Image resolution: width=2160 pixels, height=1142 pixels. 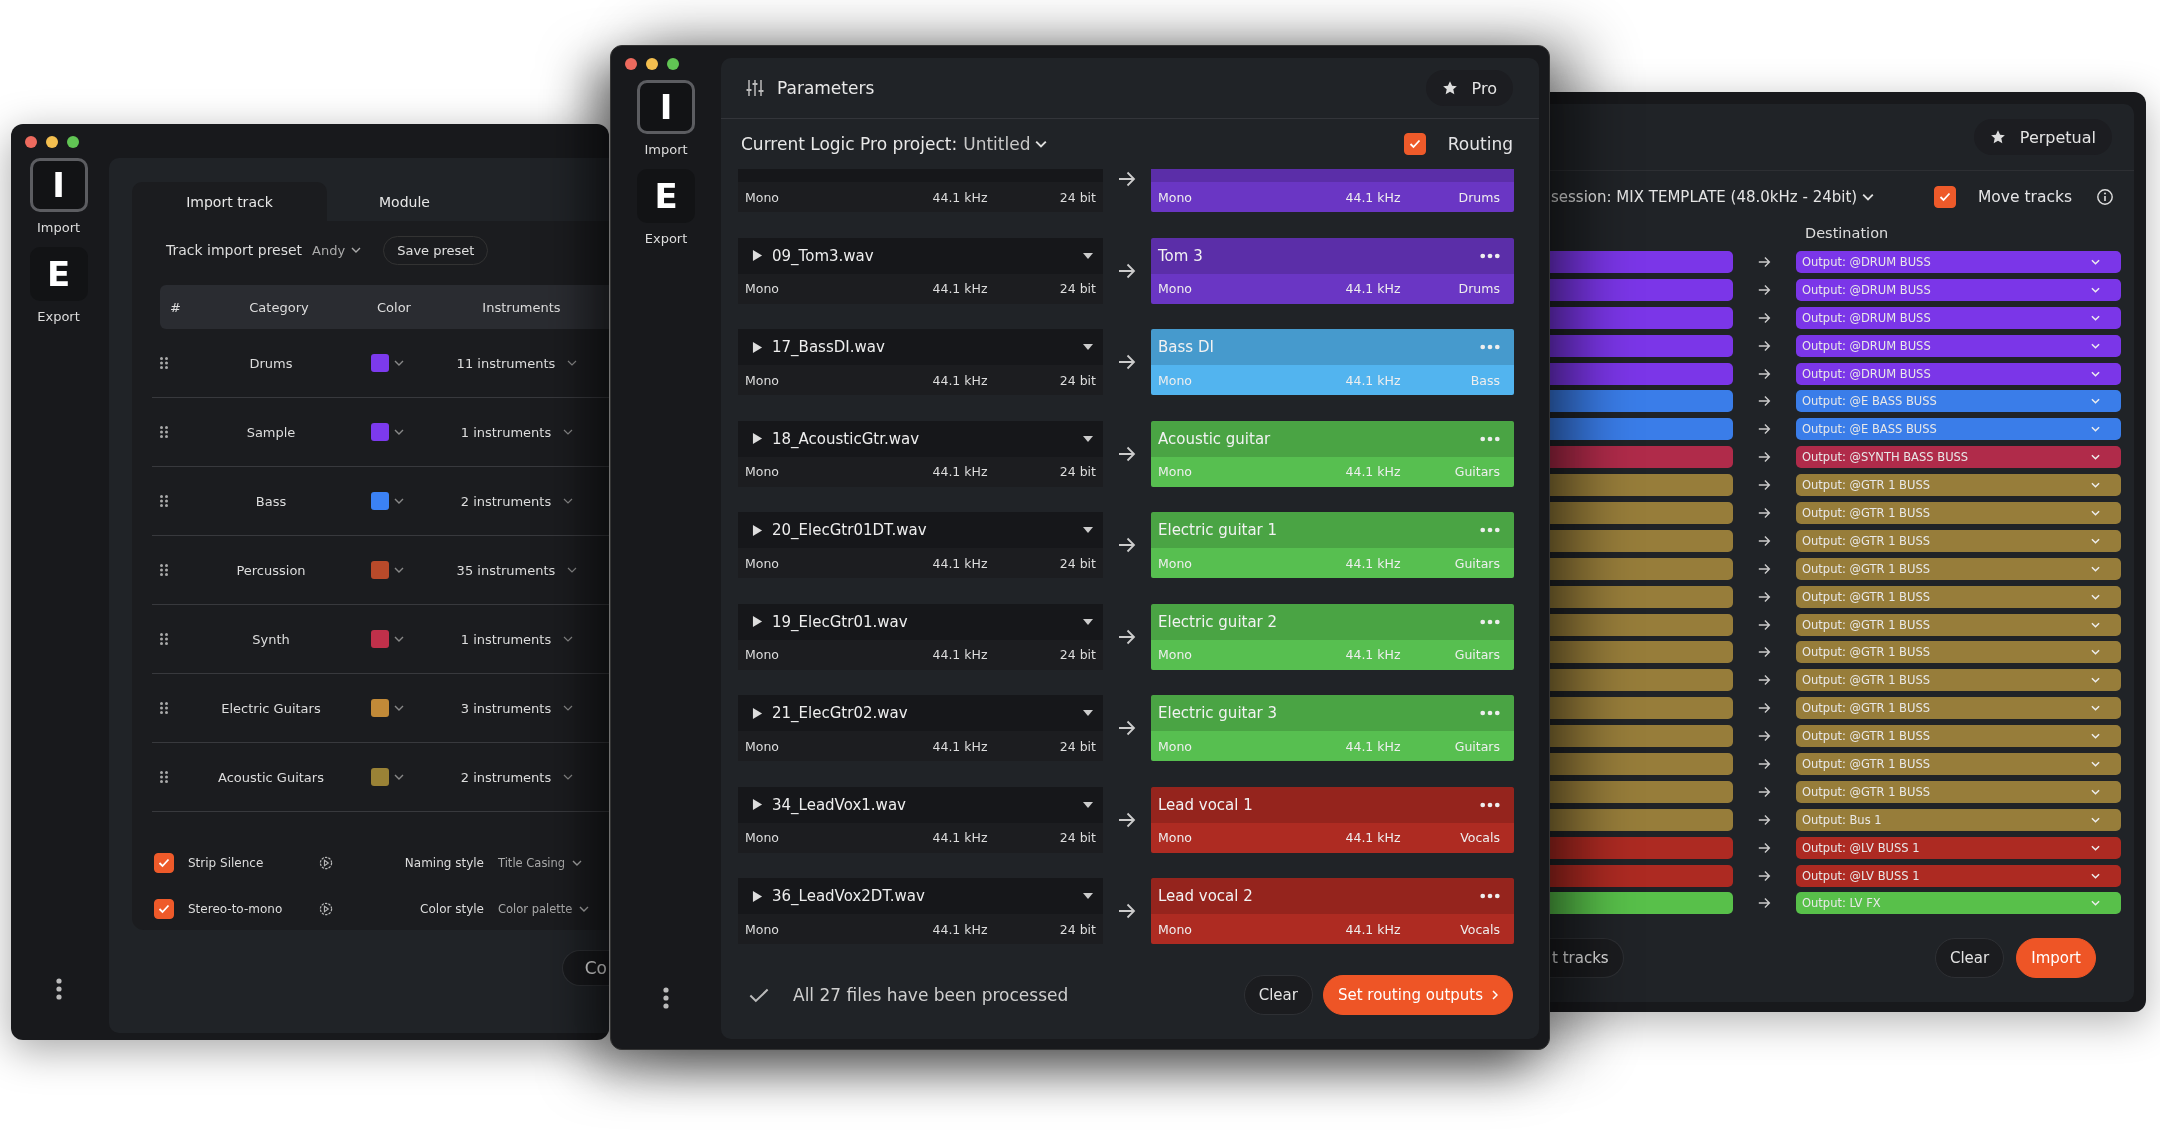 What do you see at coordinates (517, 363) in the screenshot?
I see `instruments-dropdown: 11 instruments` at bounding box center [517, 363].